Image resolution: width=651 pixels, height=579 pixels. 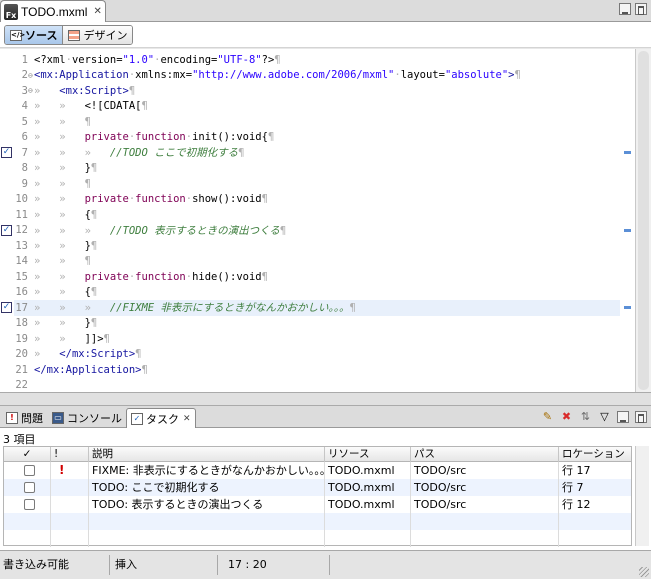 I want to click on editor-tab-todo-mxml: Fx TODO.mxml ✕, so click(x=53, y=11).